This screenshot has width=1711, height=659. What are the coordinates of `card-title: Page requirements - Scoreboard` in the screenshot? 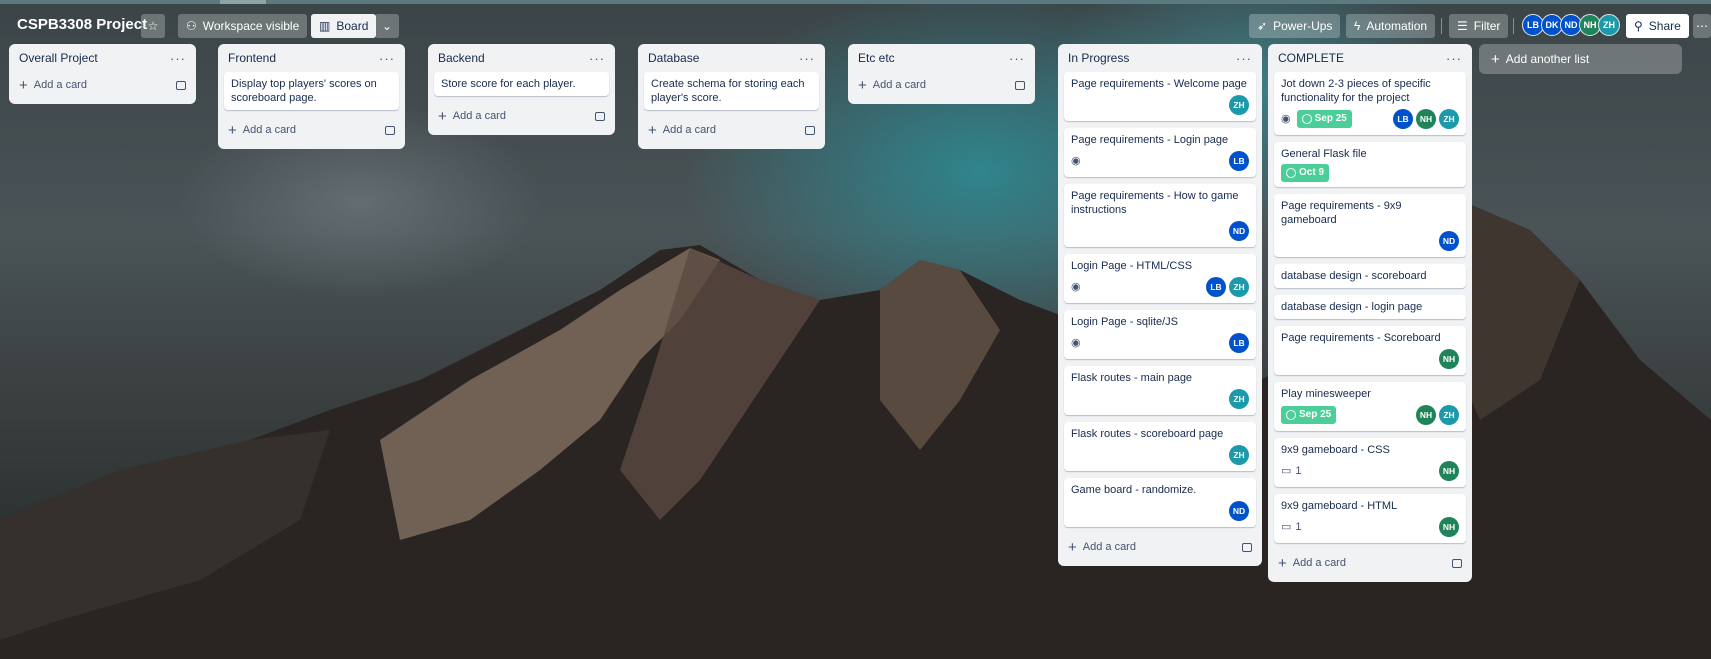 It's located at (1361, 338).